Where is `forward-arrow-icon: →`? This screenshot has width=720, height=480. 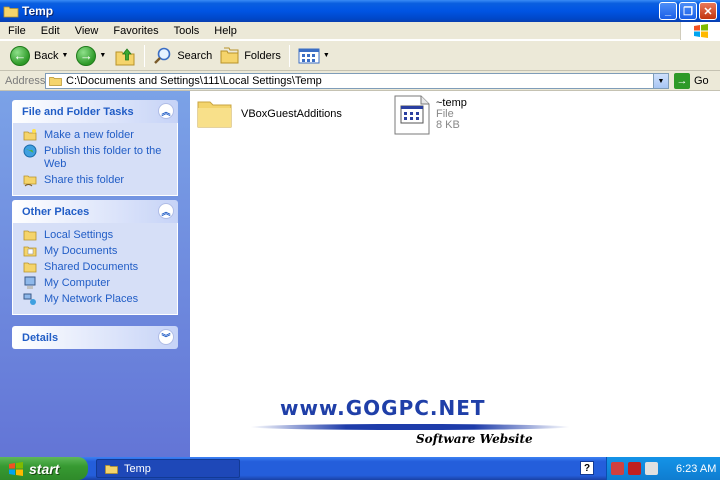
forward-arrow-icon: → is located at coordinates (86, 55).